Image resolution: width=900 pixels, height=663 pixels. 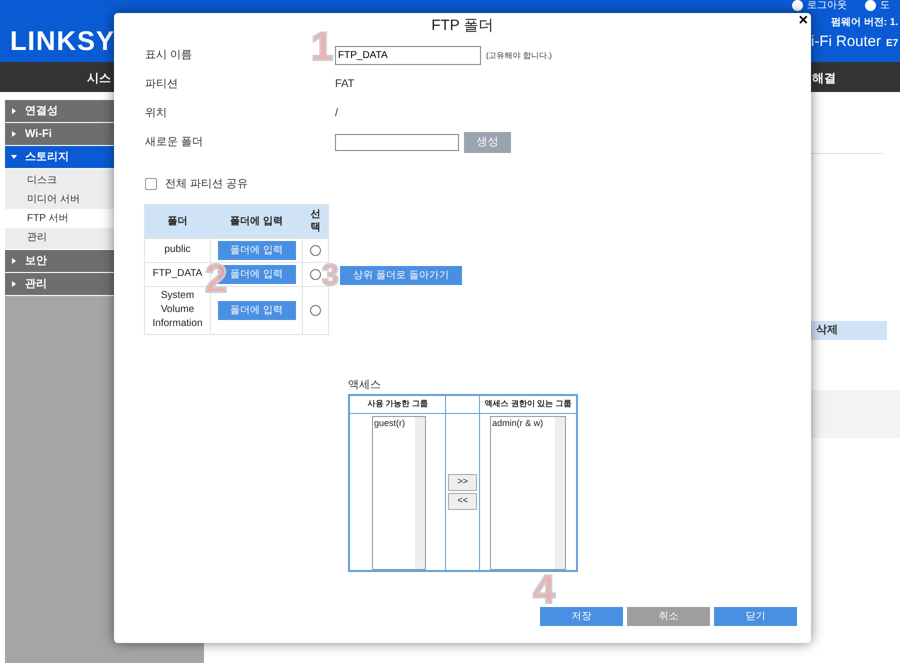 What do you see at coordinates (463, 501) in the screenshot?
I see `remove-button: <<` at bounding box center [463, 501].